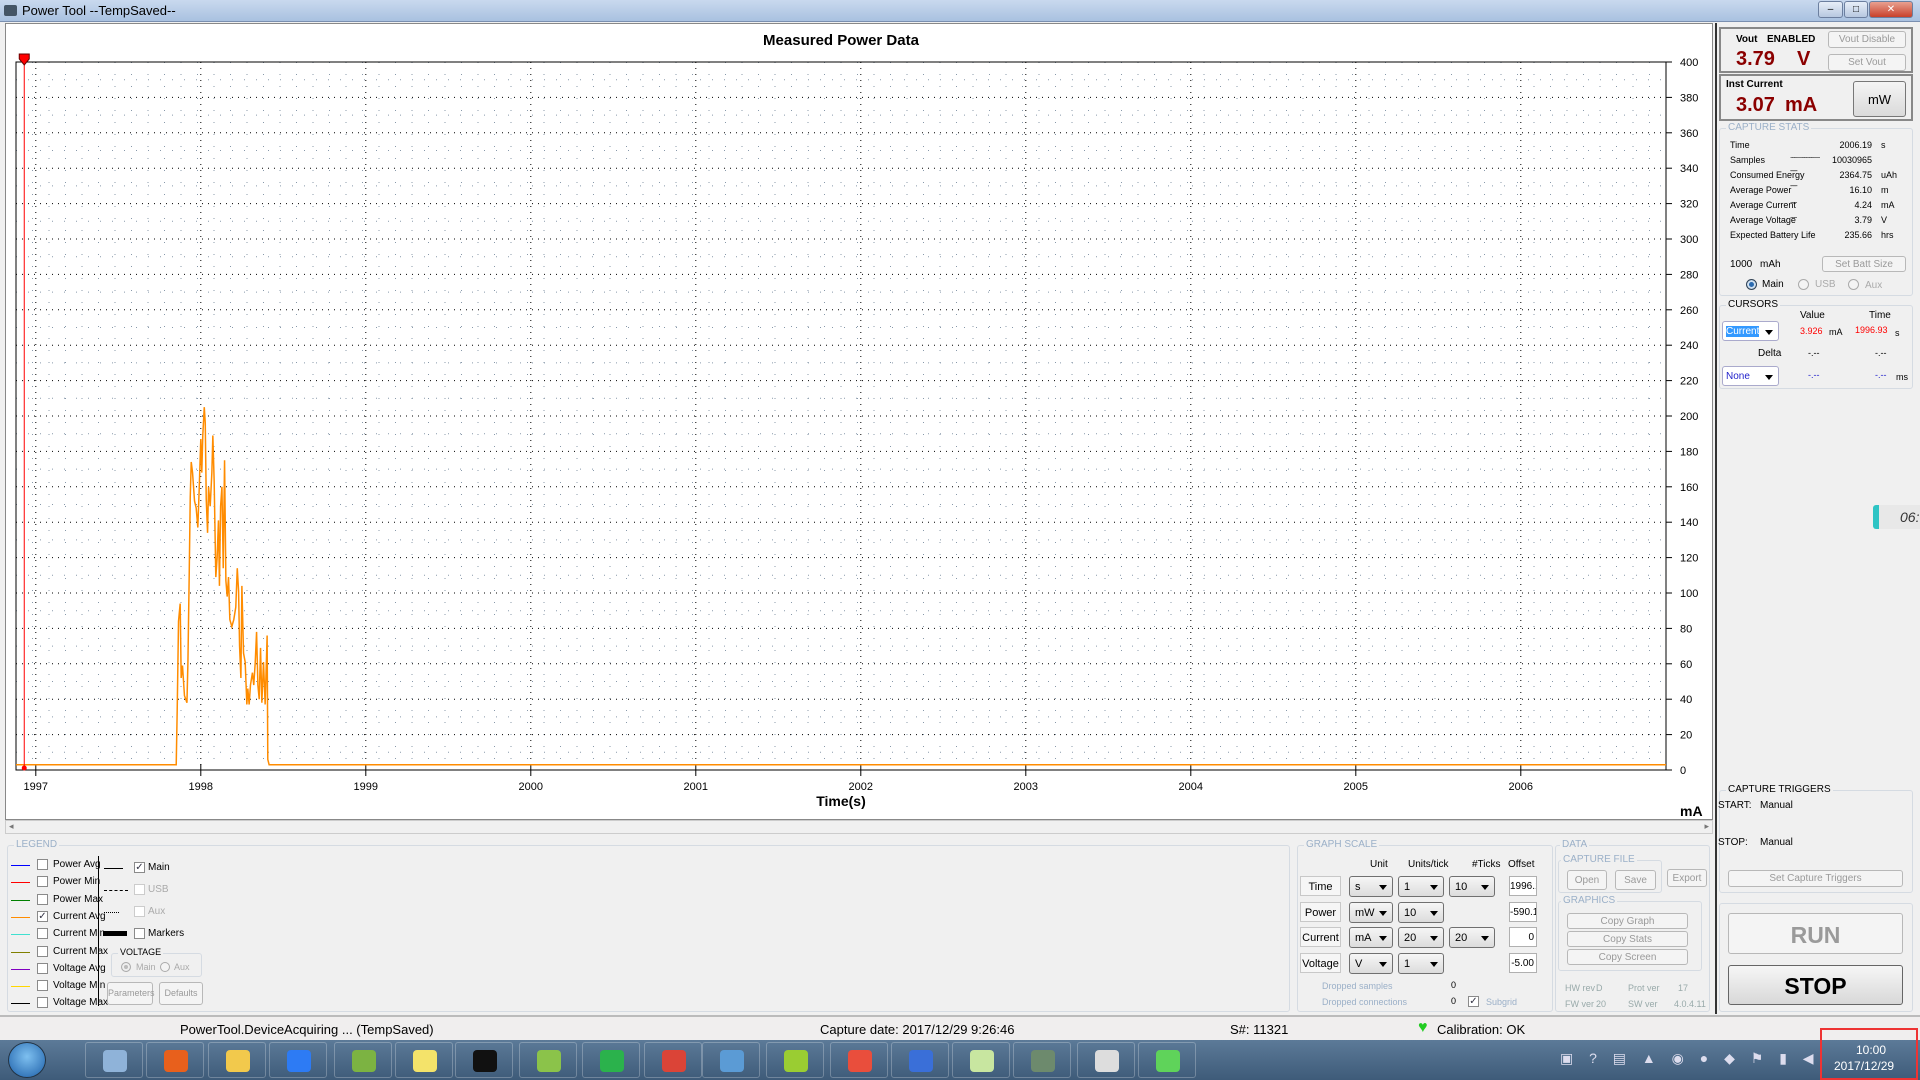  What do you see at coordinates (1421, 912) in the screenshot?
I see `units-per-tick-dropdown: 10` at bounding box center [1421, 912].